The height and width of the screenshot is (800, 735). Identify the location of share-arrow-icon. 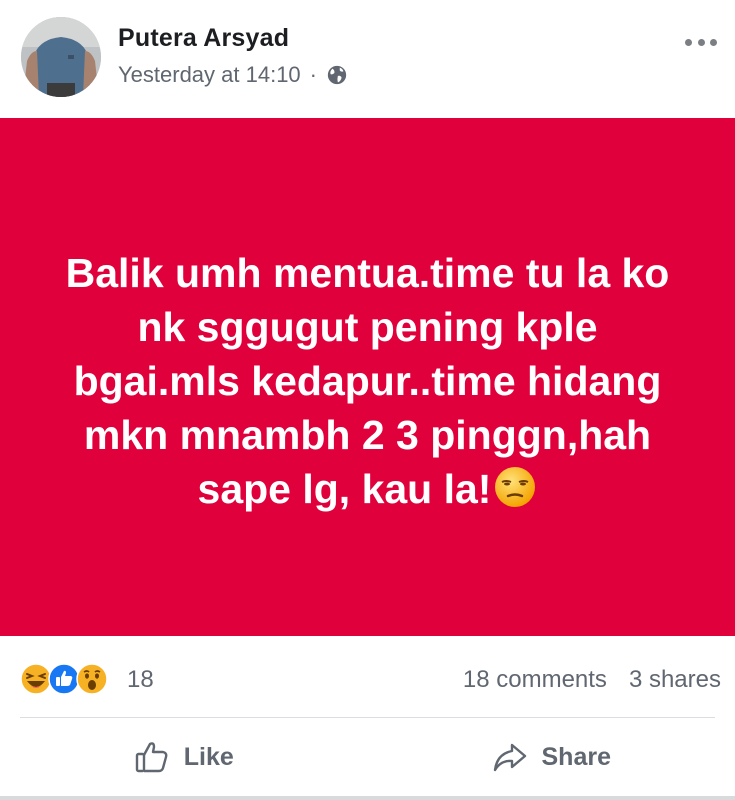
(509, 757).